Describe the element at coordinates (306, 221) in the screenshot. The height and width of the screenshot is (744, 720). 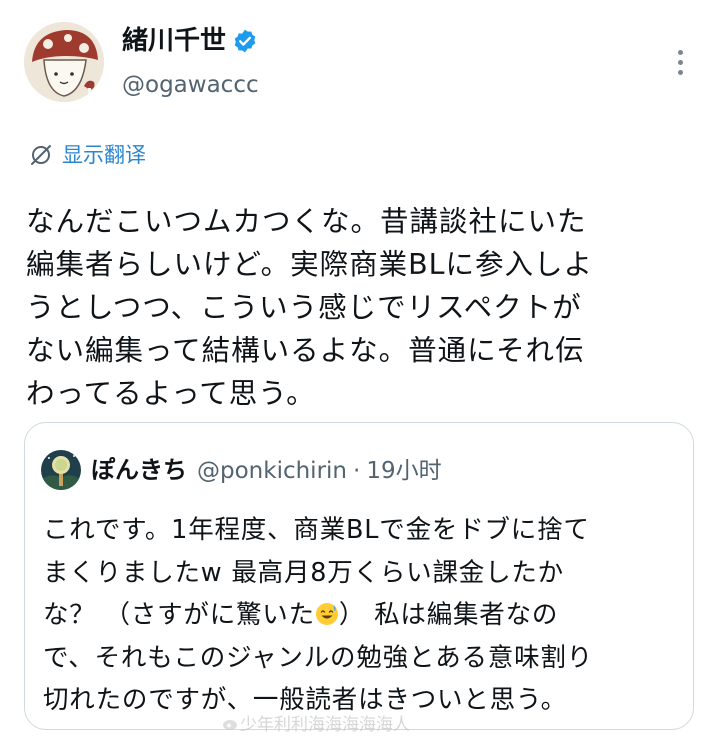
I see `tweet-text-line: なんだこいつムカつくな。昔講談社にいた` at that location.